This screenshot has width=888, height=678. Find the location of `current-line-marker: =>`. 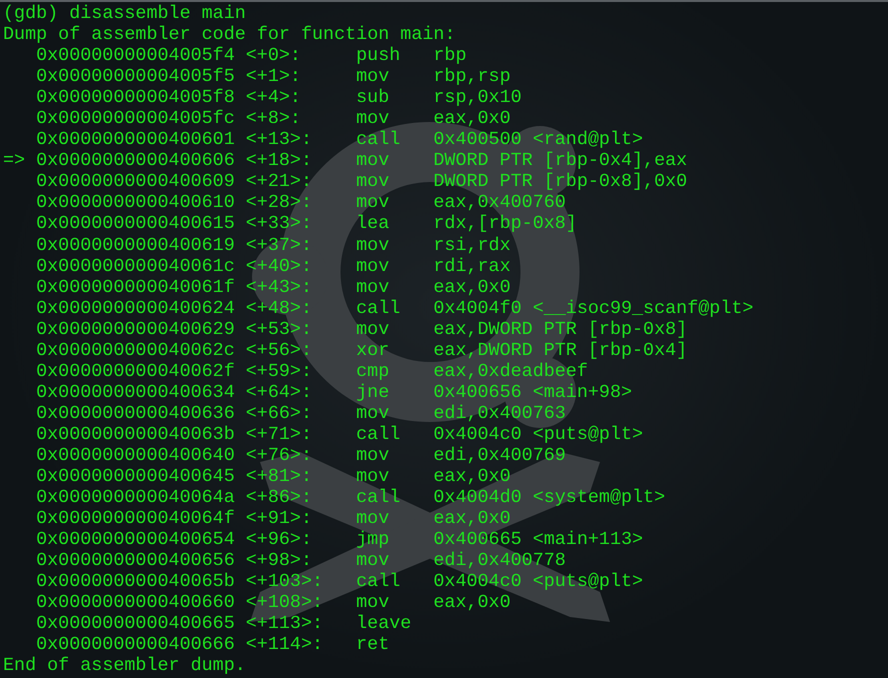

current-line-marker: => is located at coordinates (14, 161).